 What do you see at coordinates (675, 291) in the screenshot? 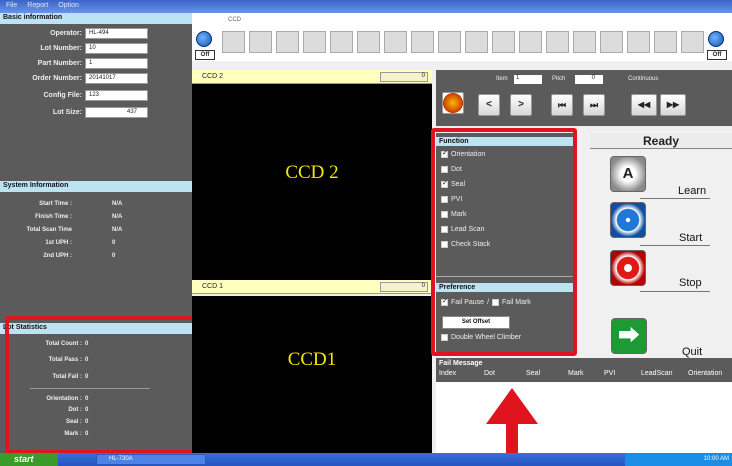
I see `stop-underline` at bounding box center [675, 291].